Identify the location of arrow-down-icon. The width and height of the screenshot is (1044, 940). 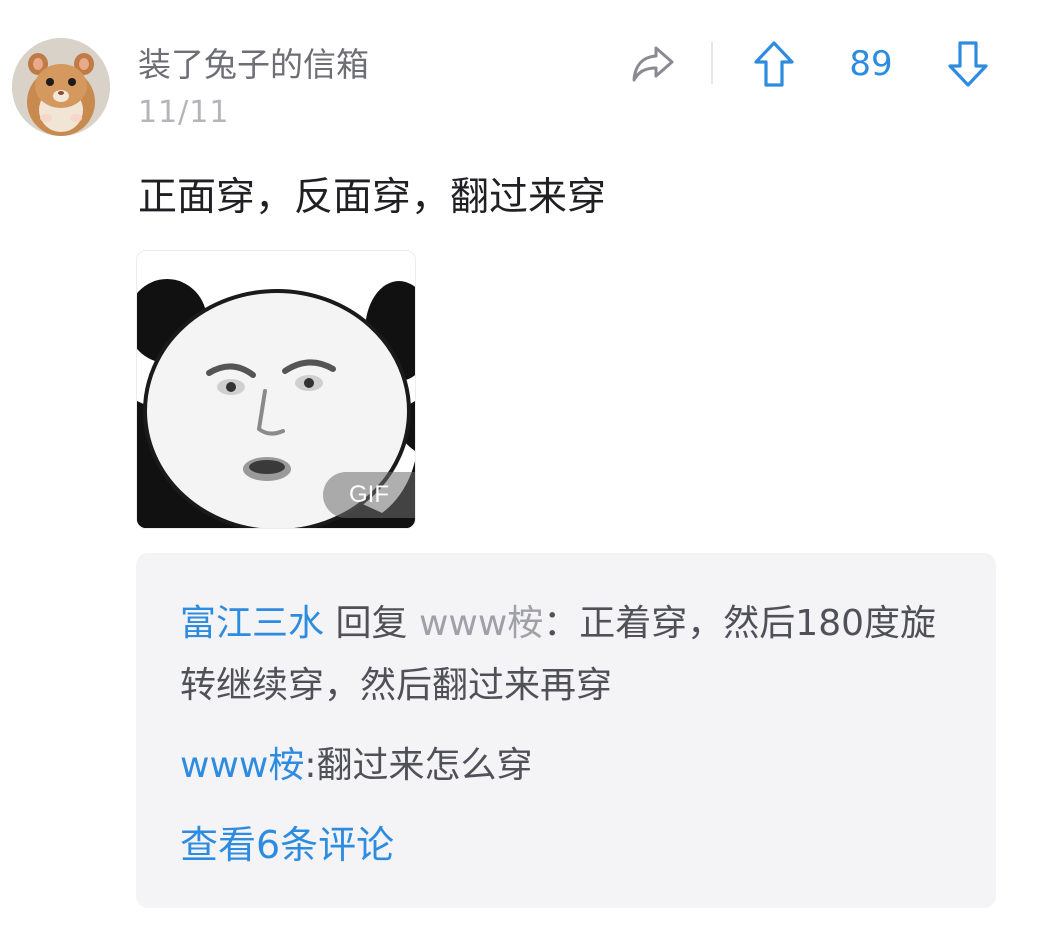
(968, 64).